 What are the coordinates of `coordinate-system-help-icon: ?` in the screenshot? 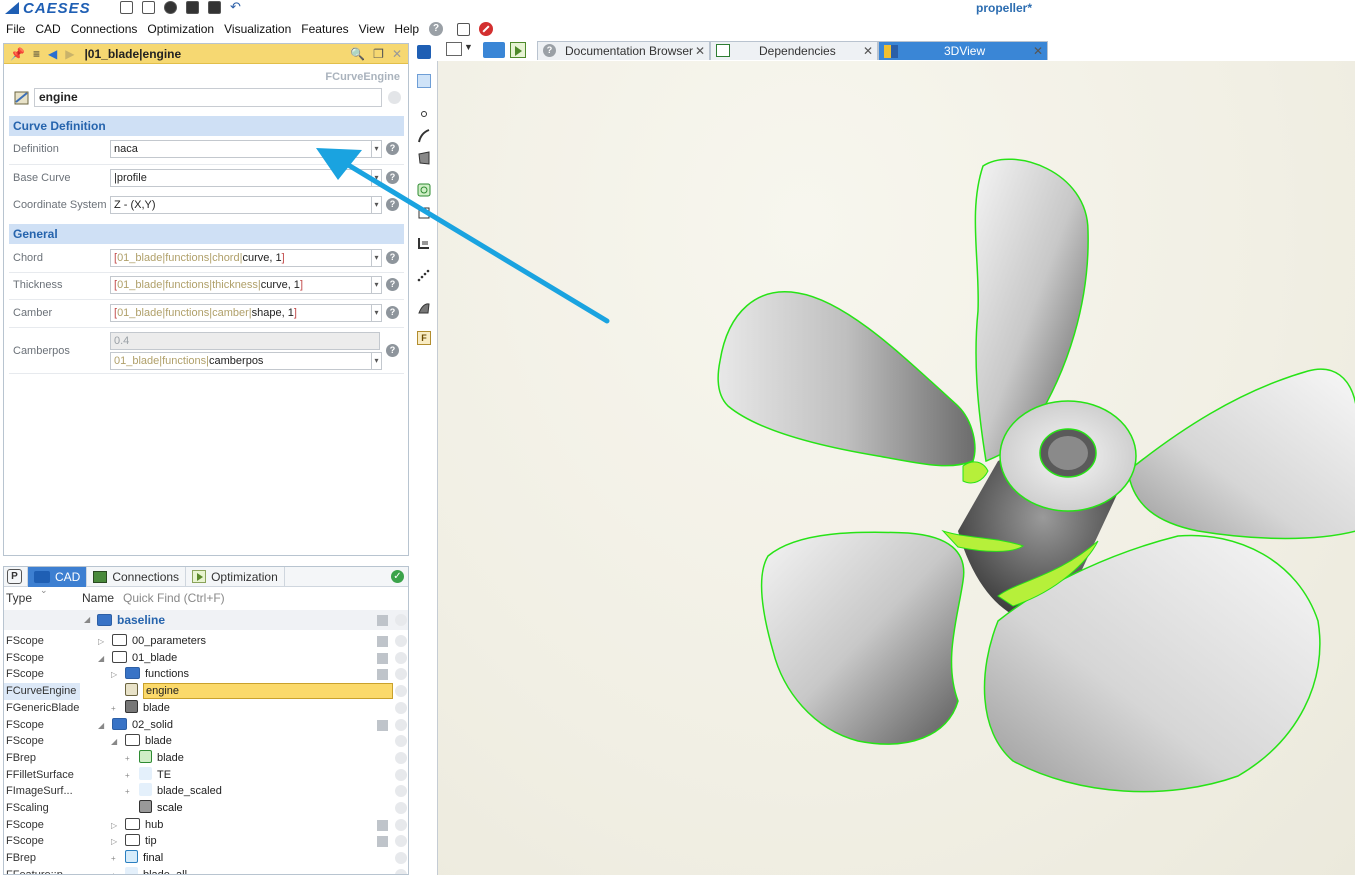 It's located at (392, 204).